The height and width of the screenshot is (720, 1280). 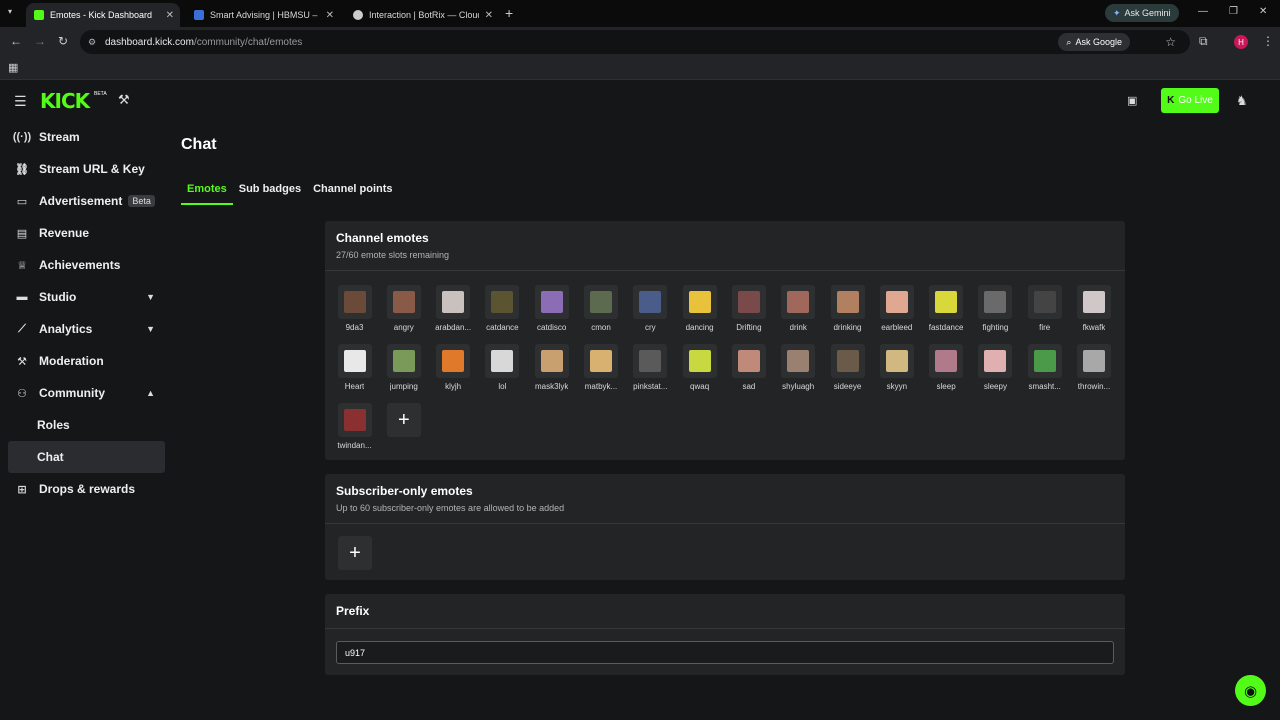 What do you see at coordinates (1170, 42) in the screenshot?
I see `bookmark-star-icon: ☆` at bounding box center [1170, 42].